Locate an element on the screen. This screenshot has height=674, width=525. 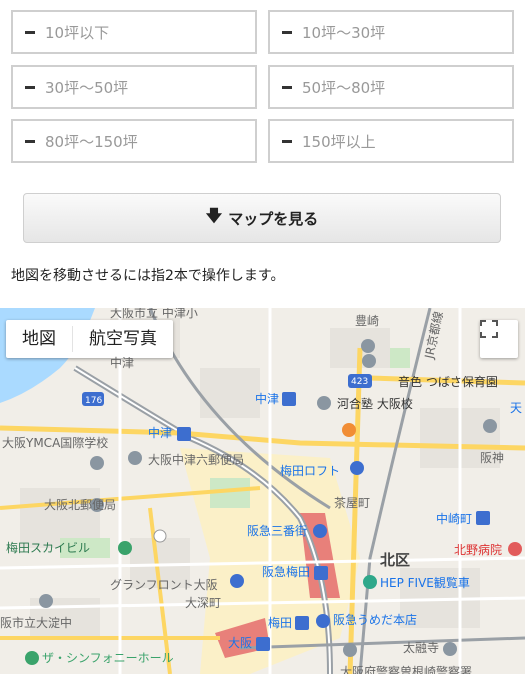
map-label: 梅田スカイビル is located at coordinates (48, 548).